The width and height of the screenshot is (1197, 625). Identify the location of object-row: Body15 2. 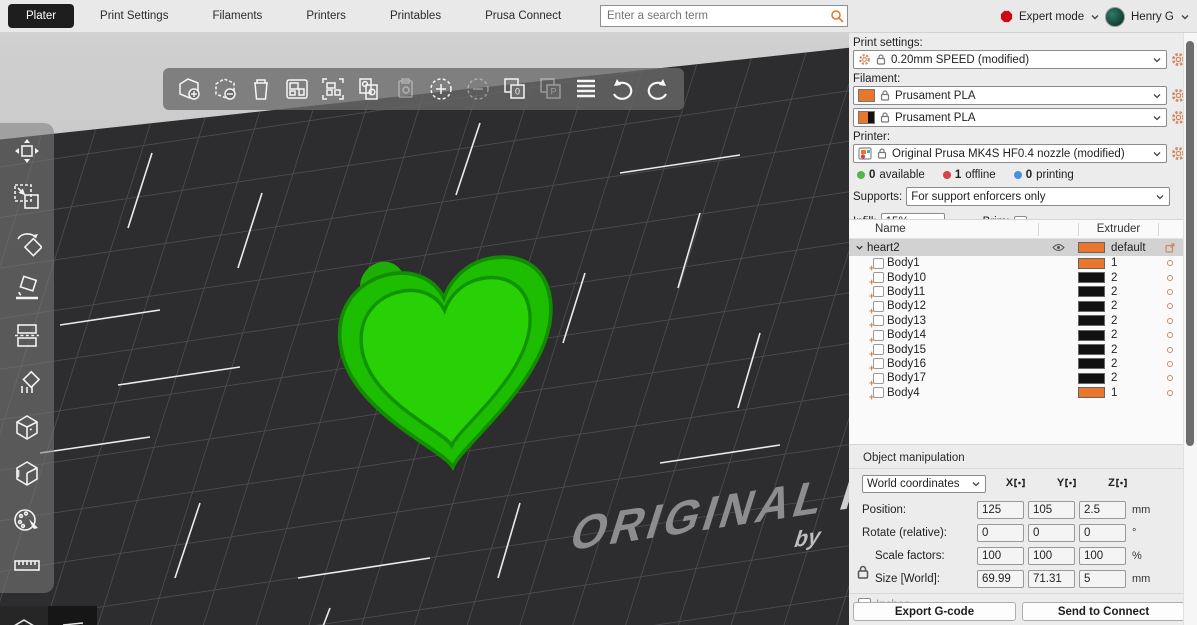
(1016, 350).